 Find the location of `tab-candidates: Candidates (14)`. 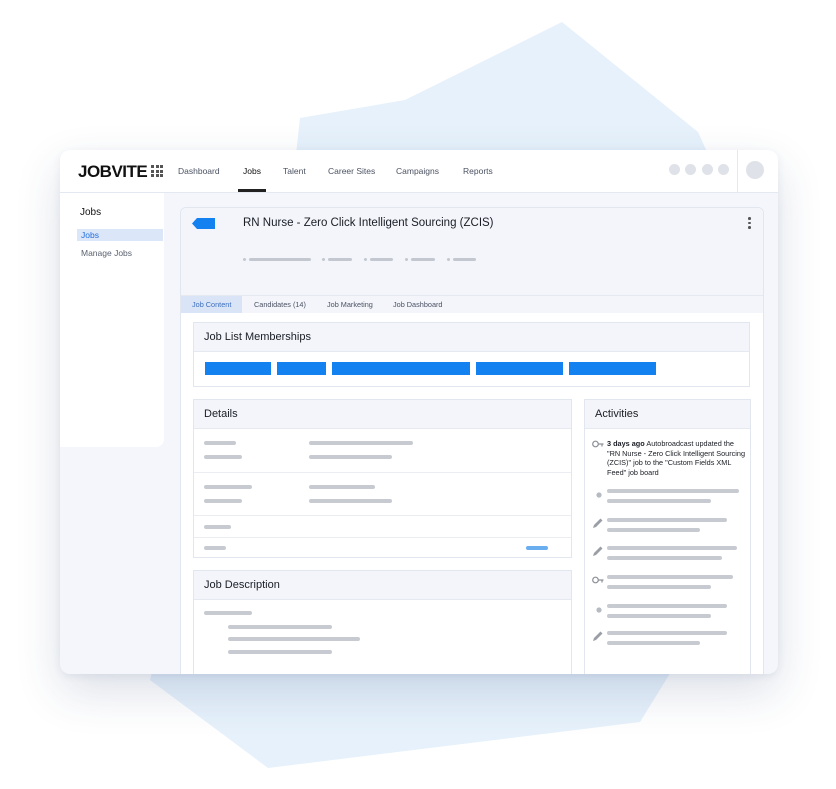

tab-candidates: Candidates (14) is located at coordinates (280, 304).